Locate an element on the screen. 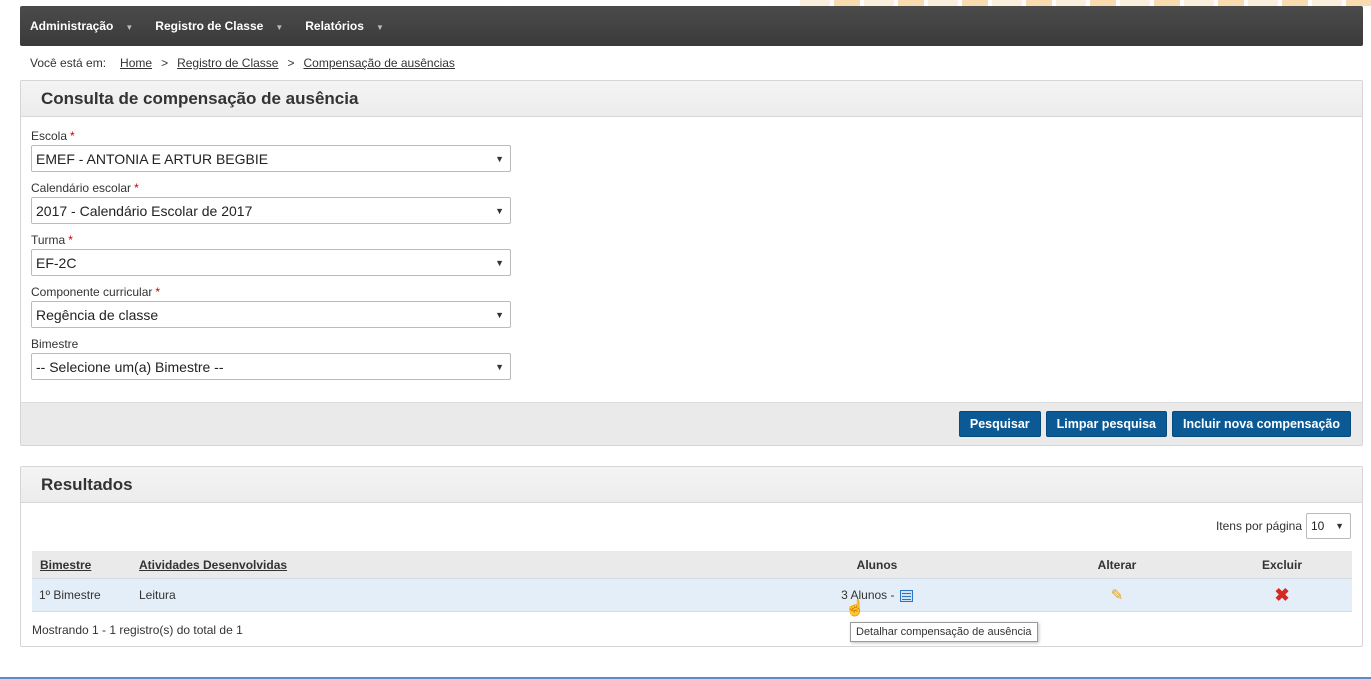  nav-item-label: Relatórios is located at coordinates (334, 26).